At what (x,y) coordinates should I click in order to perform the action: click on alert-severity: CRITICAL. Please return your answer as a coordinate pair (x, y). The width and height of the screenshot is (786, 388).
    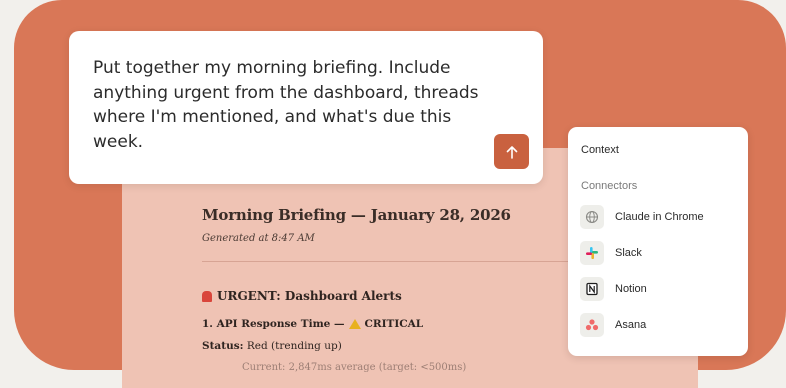
    Looking at the image, I should click on (394, 324).